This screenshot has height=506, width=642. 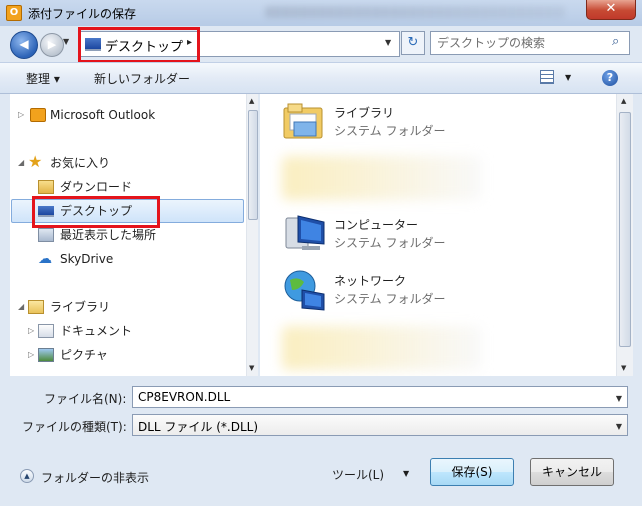 I want to click on content-item-name: コンピューター, so click(x=376, y=225).